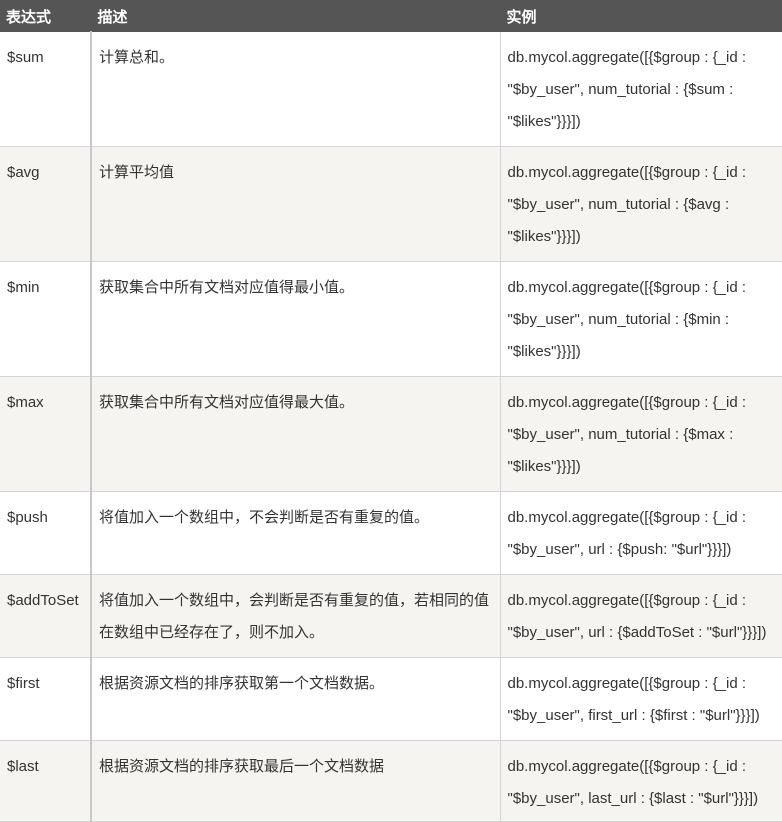 This screenshot has width=782, height=822. I want to click on description-cell: 获取集合中所有文档对应值得最大值。, so click(295, 434).